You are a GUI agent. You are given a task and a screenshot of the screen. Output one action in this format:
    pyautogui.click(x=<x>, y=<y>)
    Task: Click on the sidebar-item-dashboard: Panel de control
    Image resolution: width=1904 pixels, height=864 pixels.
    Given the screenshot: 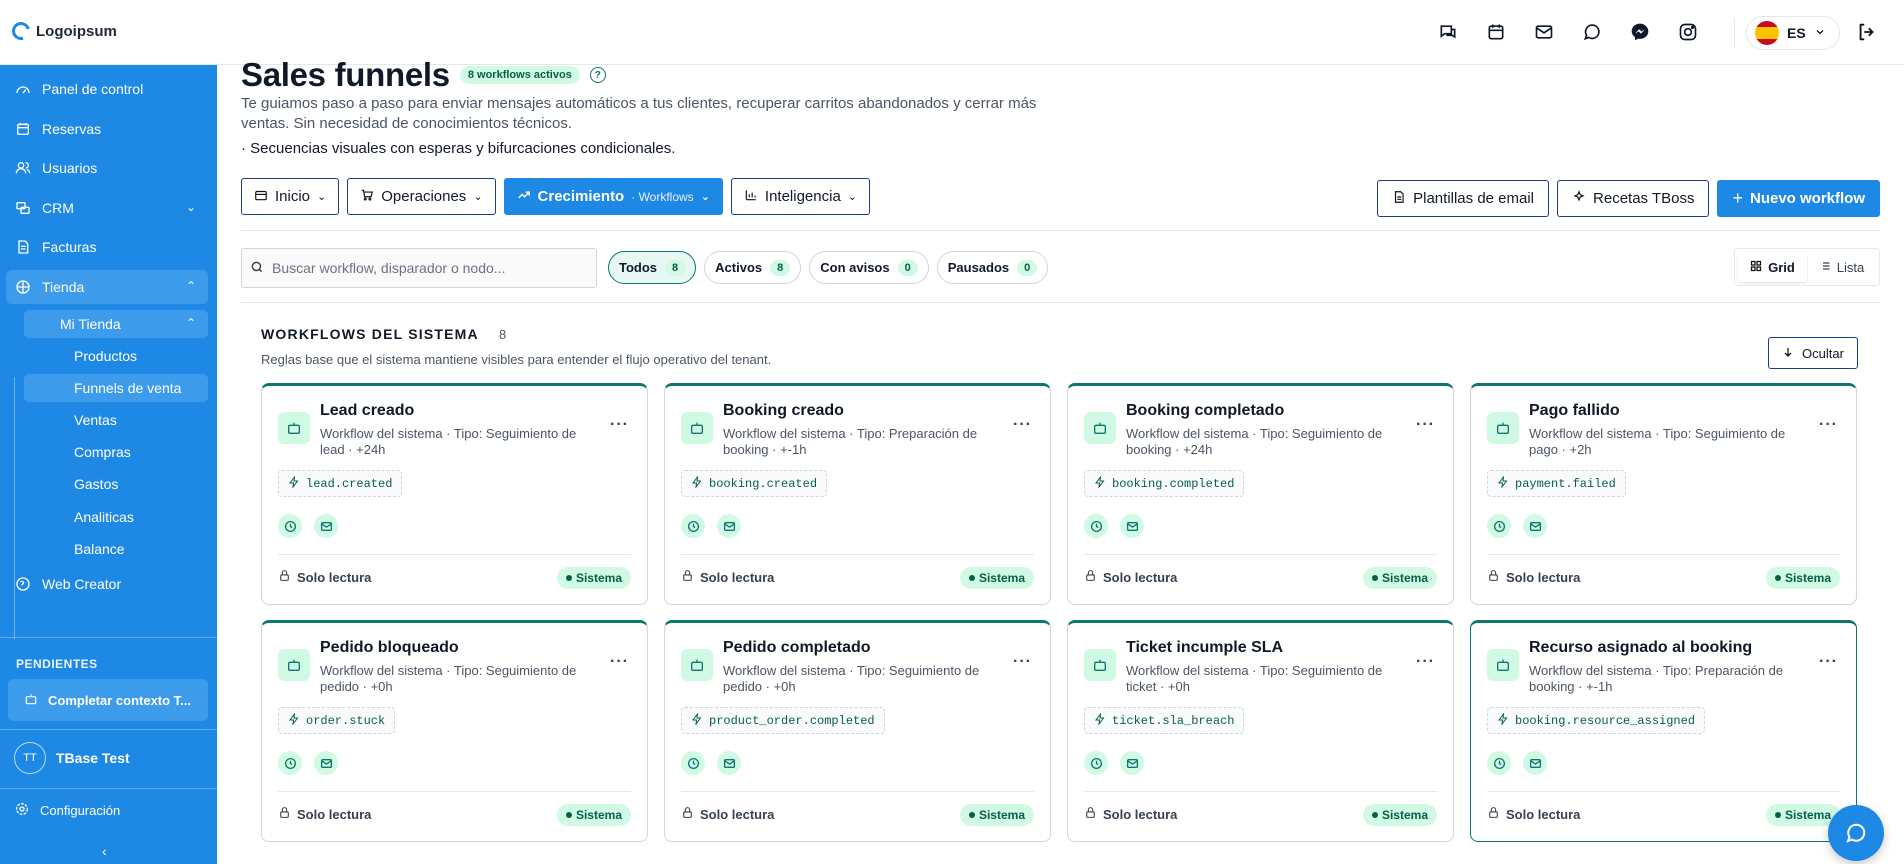 What is the action you would take?
    pyautogui.click(x=107, y=89)
    